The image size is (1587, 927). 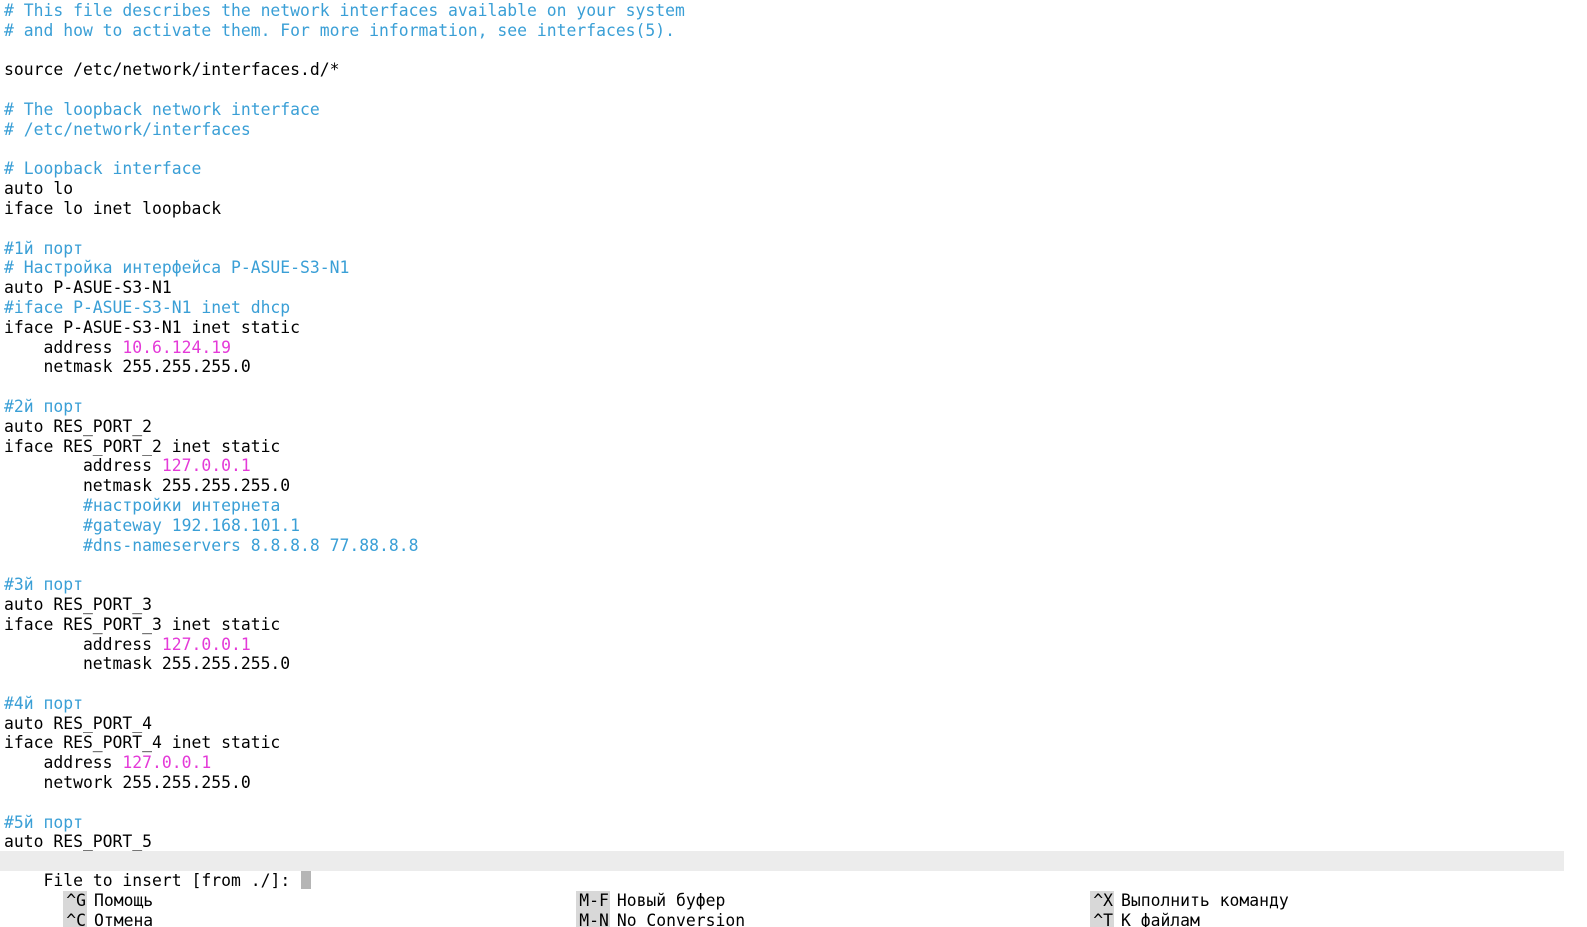 What do you see at coordinates (142, 624) in the screenshot?
I see `config-text: iface RES_PORT_3 inet static` at bounding box center [142, 624].